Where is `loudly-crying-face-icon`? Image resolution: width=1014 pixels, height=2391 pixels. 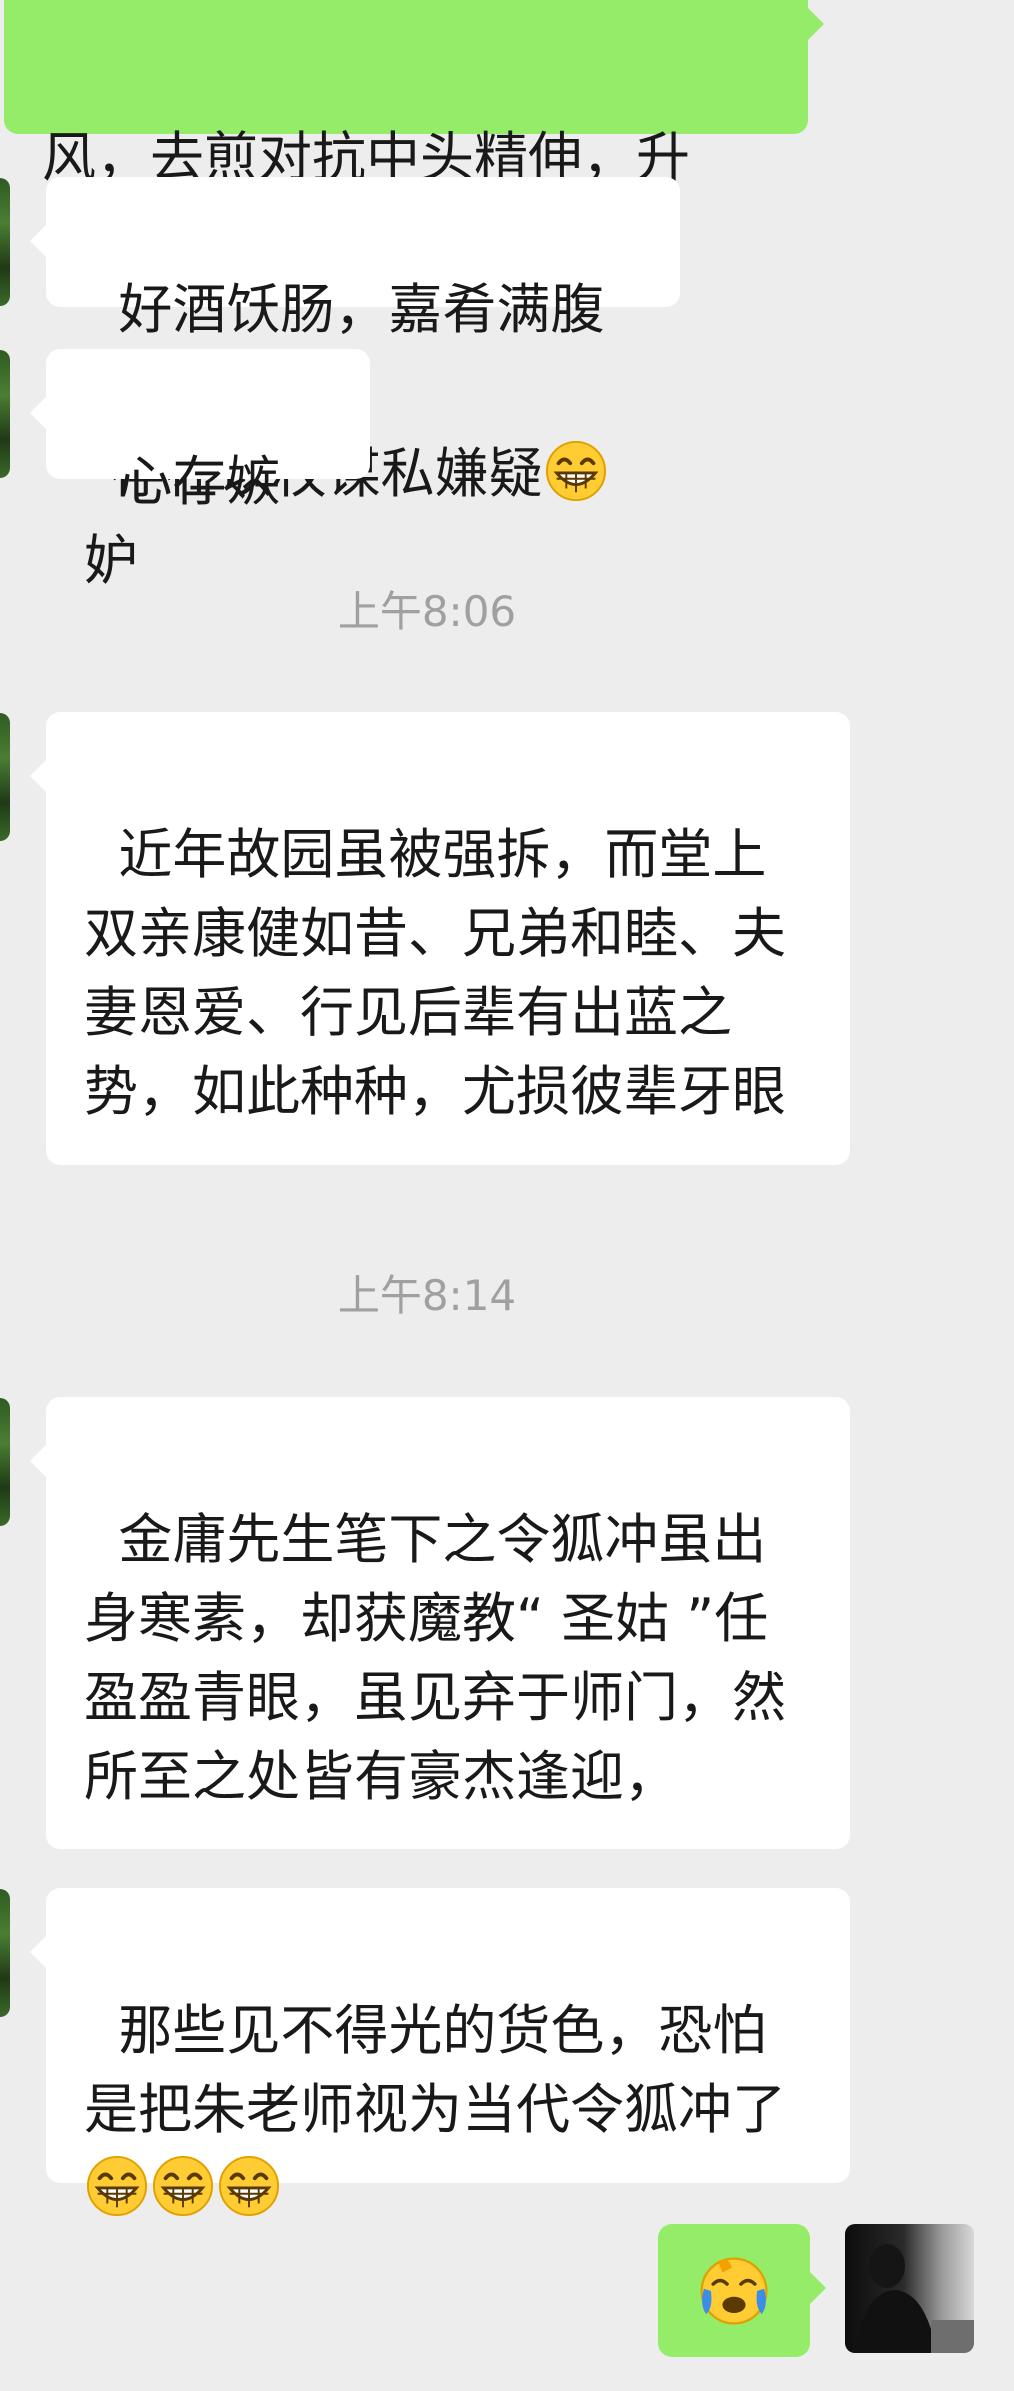 loudly-crying-face-icon is located at coordinates (734, 2290).